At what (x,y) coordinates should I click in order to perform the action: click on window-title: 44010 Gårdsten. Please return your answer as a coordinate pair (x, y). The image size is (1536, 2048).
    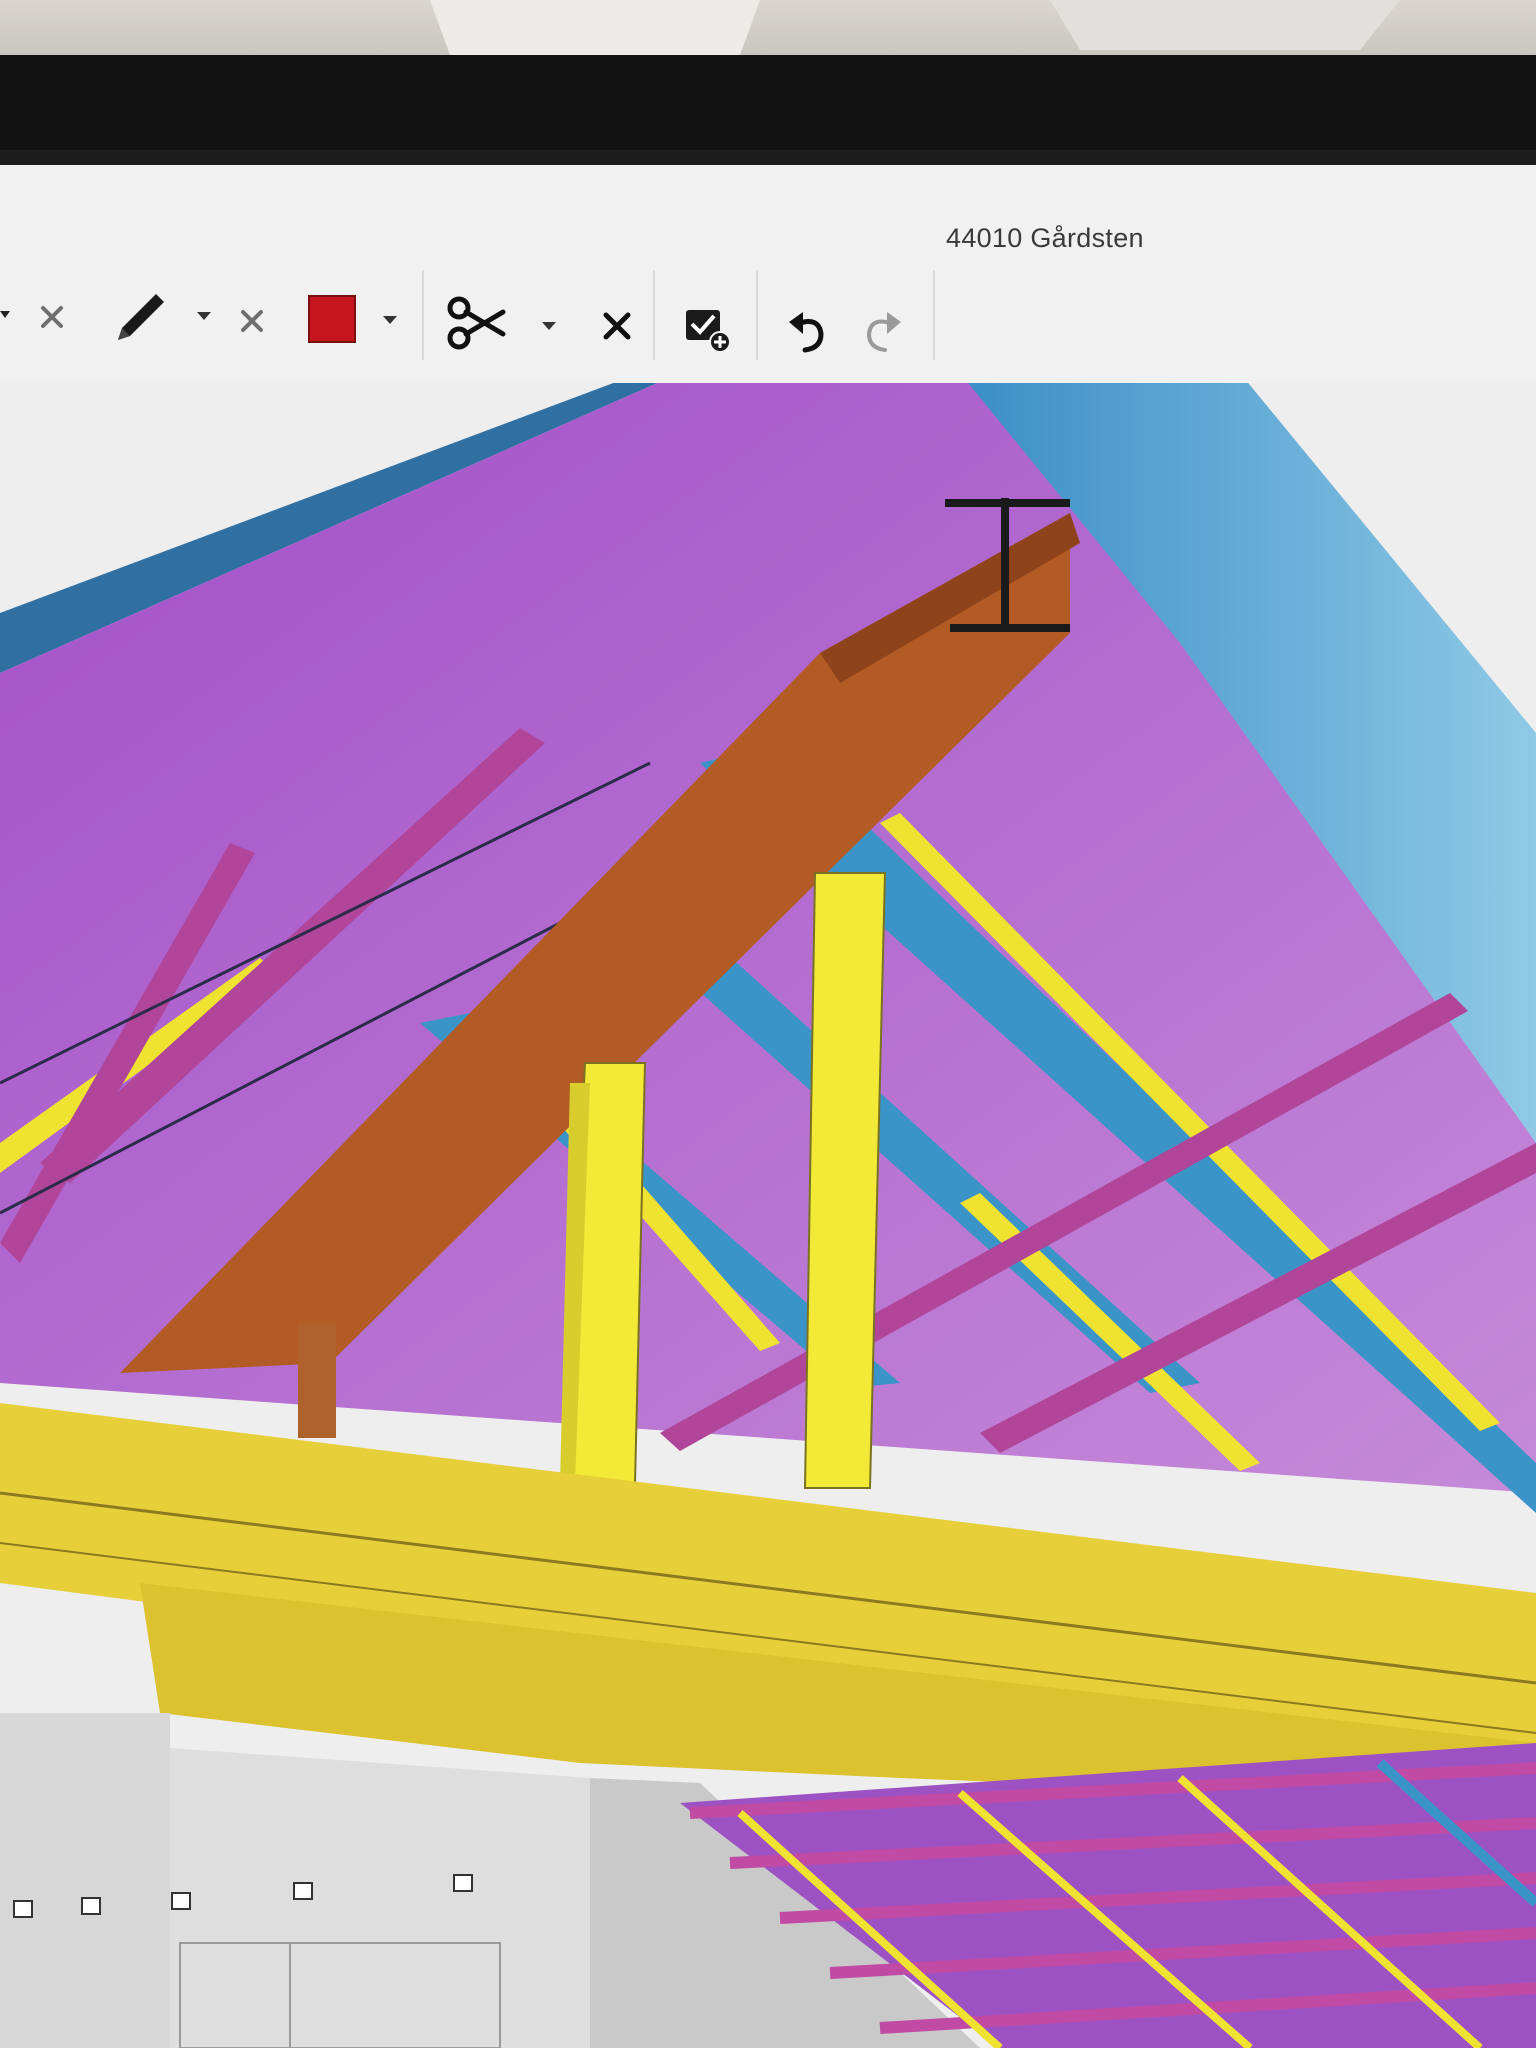
    Looking at the image, I should click on (1045, 238).